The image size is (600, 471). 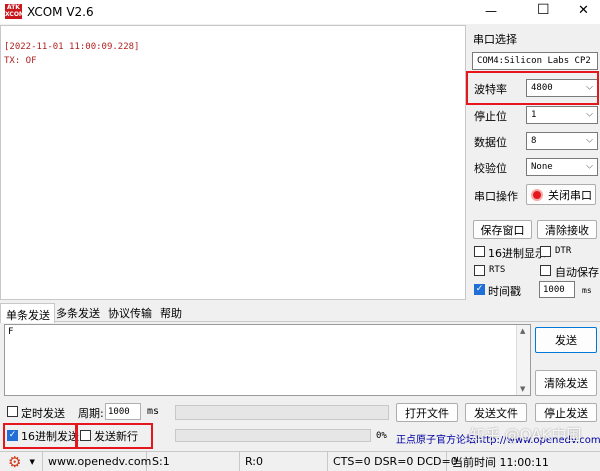 What do you see at coordinates (284, 461) in the screenshot?
I see `status-receive-count: R:0` at bounding box center [284, 461].